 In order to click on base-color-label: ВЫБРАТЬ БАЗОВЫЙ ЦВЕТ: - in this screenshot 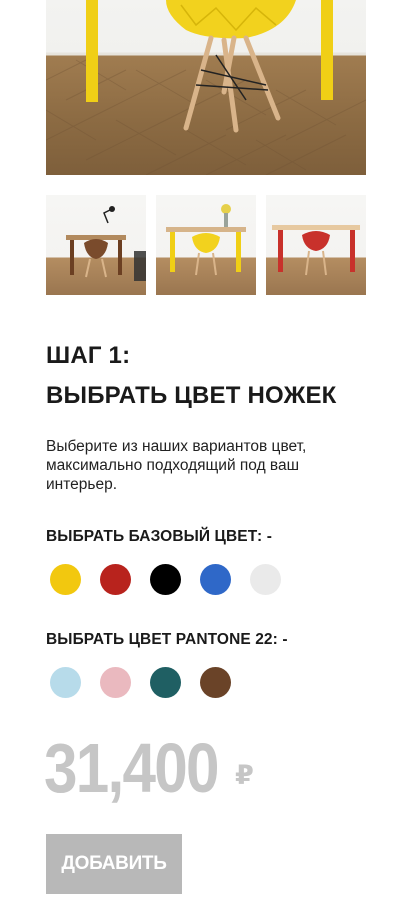, I will do `click(159, 536)`.